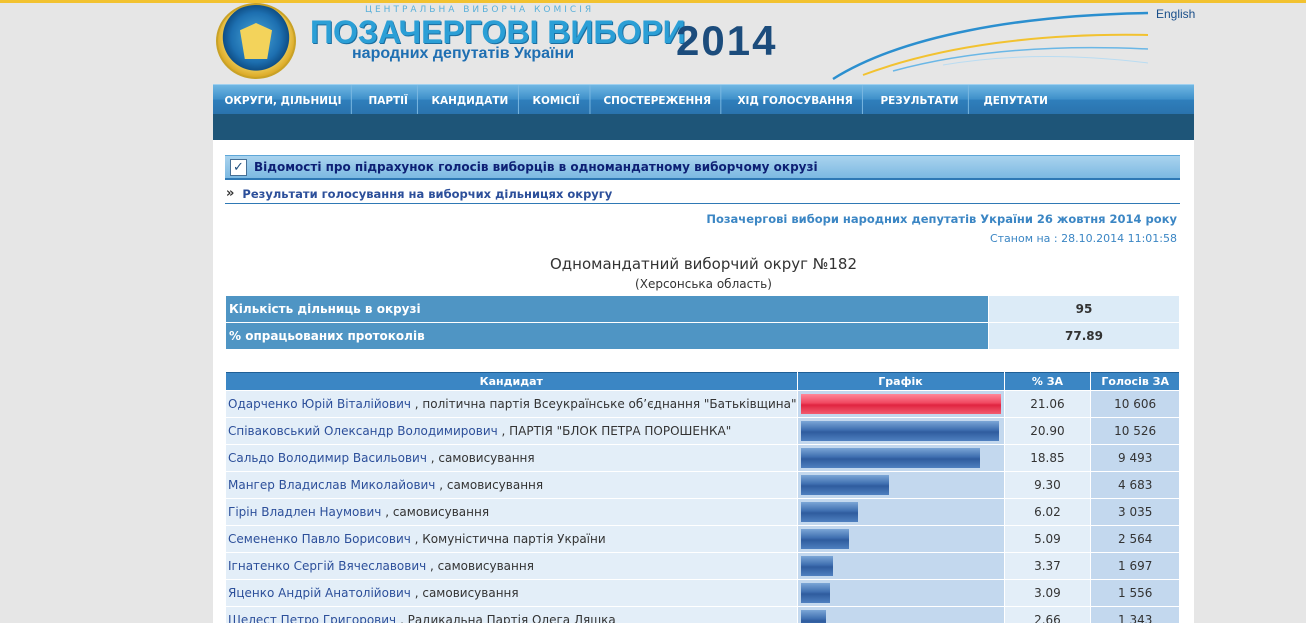 The height and width of the screenshot is (623, 1306). I want to click on decorative-swoosh, so click(990, 46).